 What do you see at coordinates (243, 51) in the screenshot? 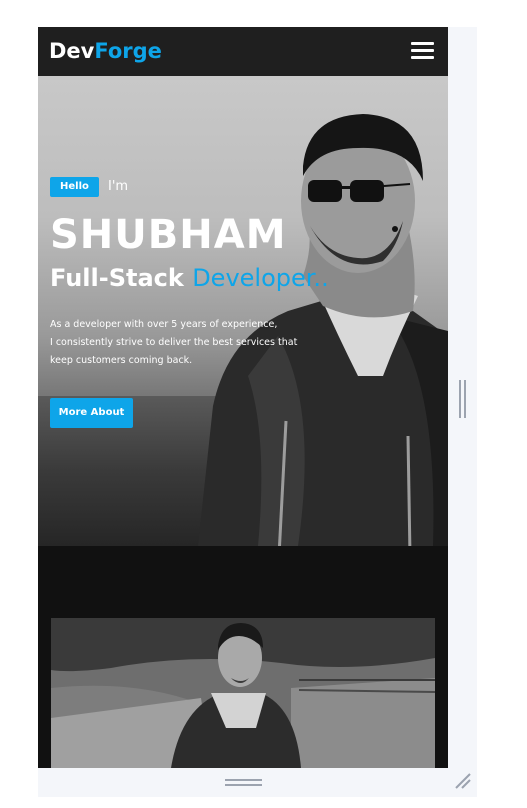
I see `navbar: DevForge` at bounding box center [243, 51].